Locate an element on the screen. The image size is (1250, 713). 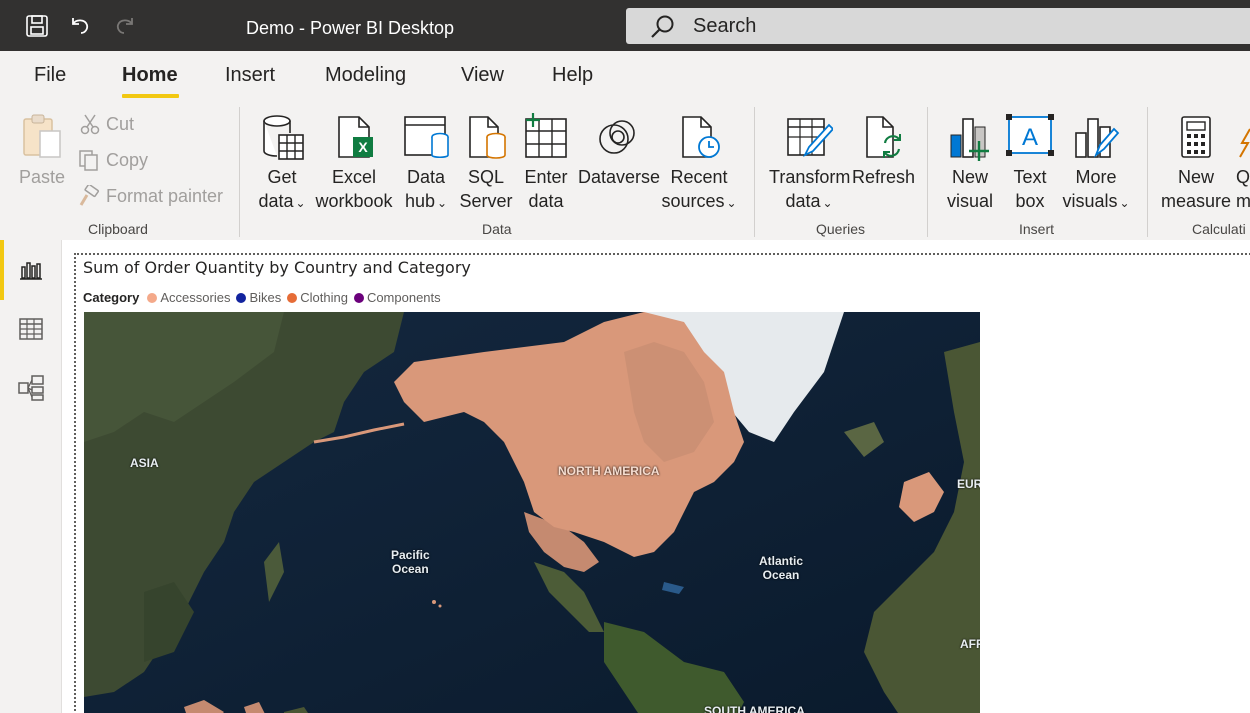
copy-icon is located at coordinates (88, 160).